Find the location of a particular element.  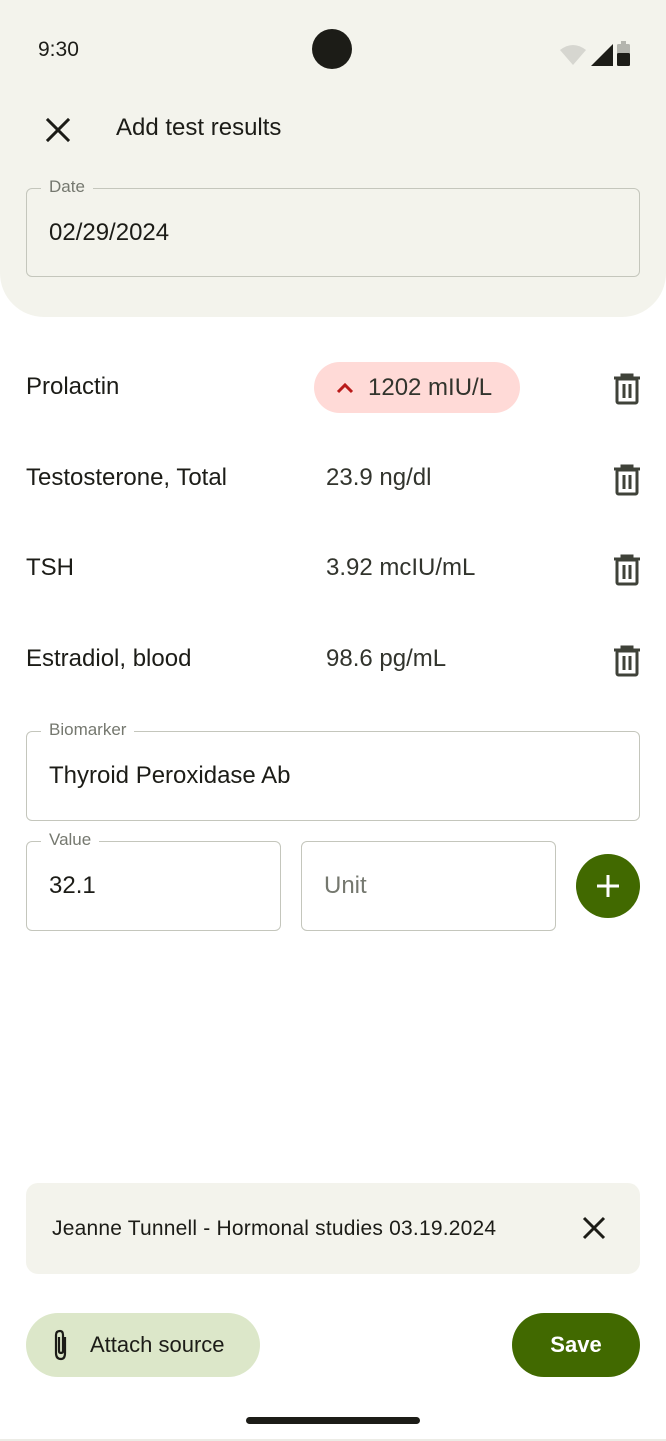

add-result-button is located at coordinates (608, 886).